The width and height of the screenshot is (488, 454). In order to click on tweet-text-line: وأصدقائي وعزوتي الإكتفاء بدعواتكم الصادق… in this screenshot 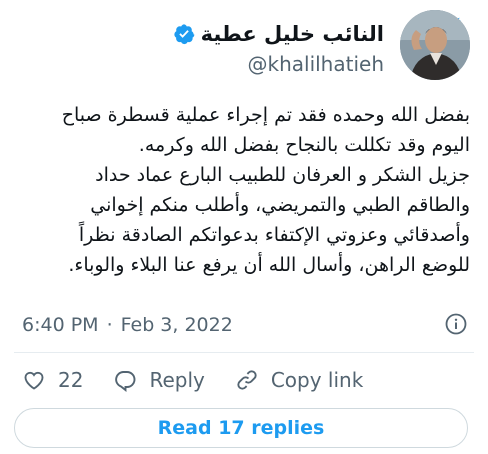, I will do `click(274, 235)`.